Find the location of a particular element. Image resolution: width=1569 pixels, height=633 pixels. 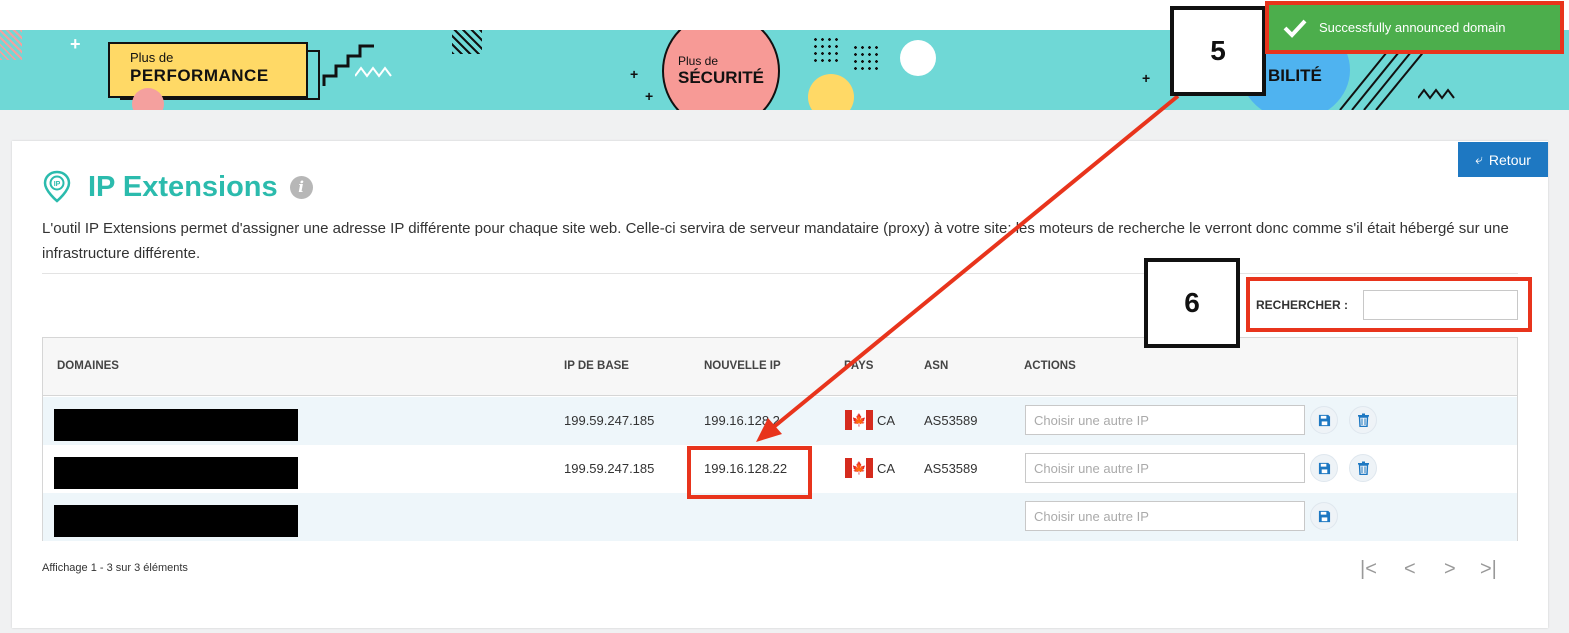

toast-message: Successfully announced domain is located at coordinates (1412, 27).